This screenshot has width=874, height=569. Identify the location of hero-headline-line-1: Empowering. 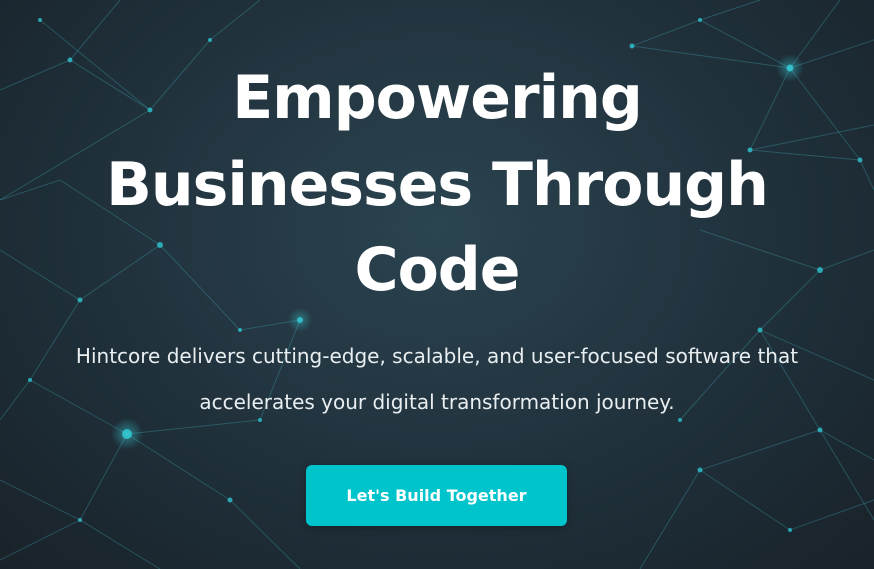
(437, 98).